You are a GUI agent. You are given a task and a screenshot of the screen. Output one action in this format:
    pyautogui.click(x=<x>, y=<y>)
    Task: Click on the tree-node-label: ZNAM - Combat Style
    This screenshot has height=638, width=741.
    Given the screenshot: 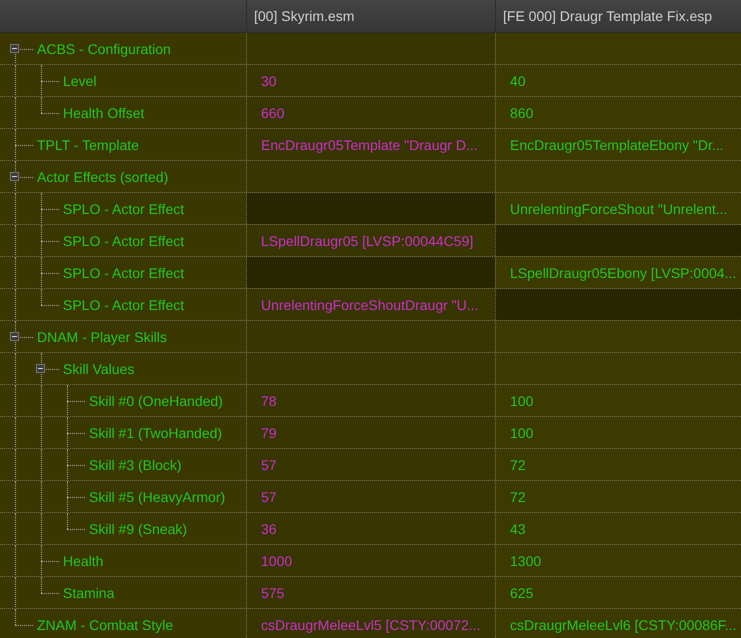 What is the action you would take?
    pyautogui.click(x=105, y=624)
    